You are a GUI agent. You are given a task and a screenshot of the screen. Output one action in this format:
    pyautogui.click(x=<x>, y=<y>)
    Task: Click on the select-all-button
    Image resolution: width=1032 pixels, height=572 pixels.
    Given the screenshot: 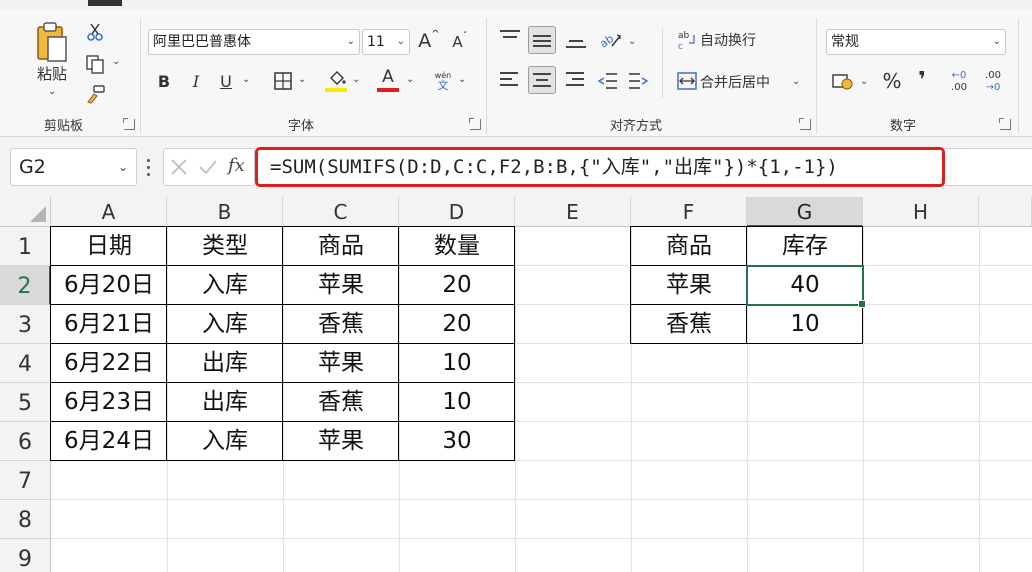 What is the action you would take?
    pyautogui.click(x=25, y=212)
    